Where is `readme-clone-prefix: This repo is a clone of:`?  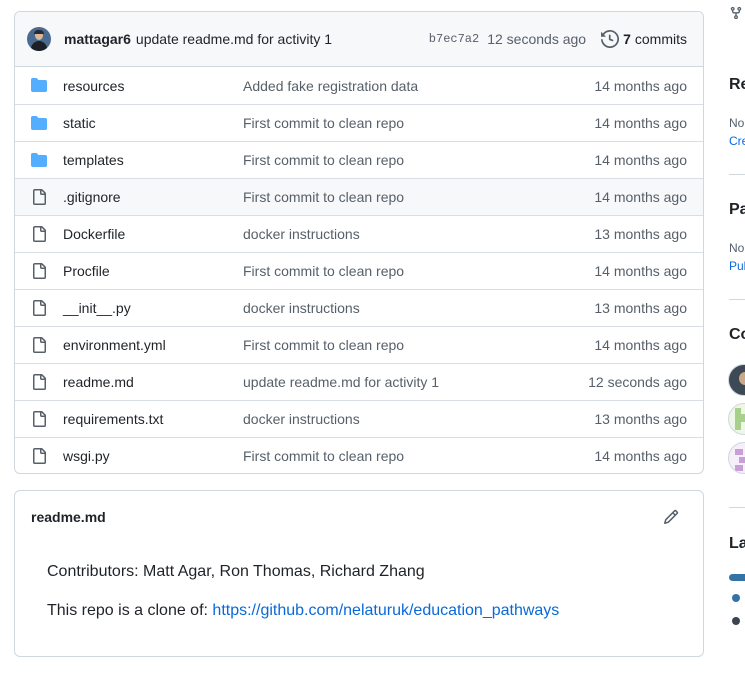 readme-clone-prefix: This repo is a clone of: is located at coordinates (130, 610).